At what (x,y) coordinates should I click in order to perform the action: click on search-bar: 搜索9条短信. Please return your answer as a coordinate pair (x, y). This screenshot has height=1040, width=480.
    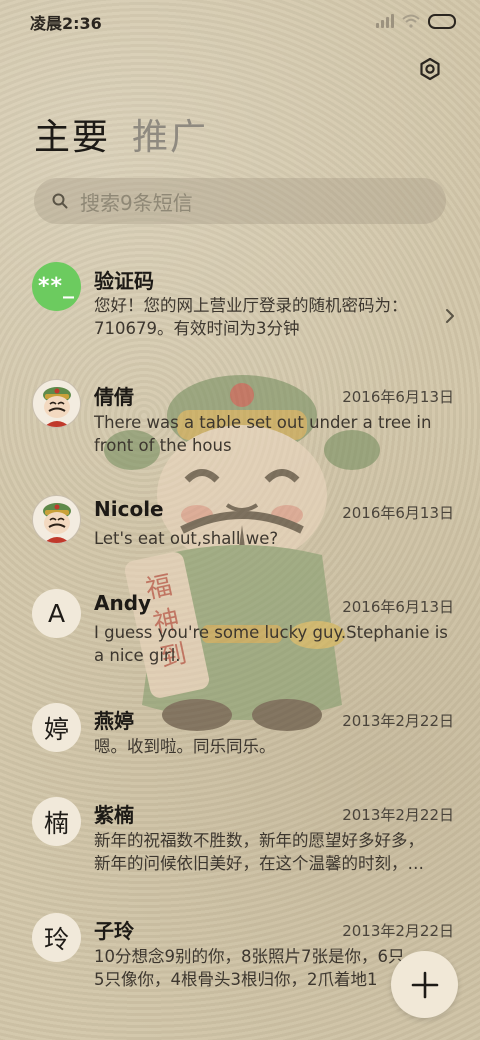
    Looking at the image, I should click on (240, 201).